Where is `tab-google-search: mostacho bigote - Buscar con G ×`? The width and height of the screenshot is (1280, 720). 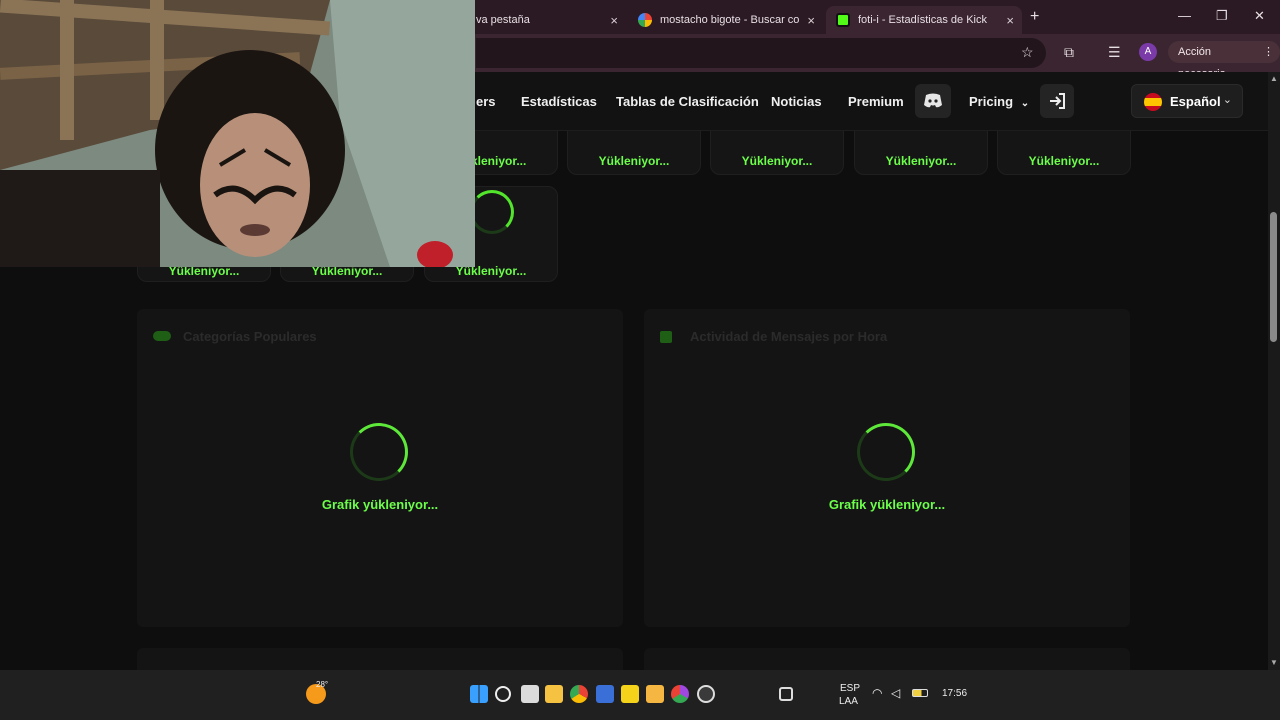
tab-google-search: mostacho bigote - Buscar con G × is located at coordinates (725, 20).